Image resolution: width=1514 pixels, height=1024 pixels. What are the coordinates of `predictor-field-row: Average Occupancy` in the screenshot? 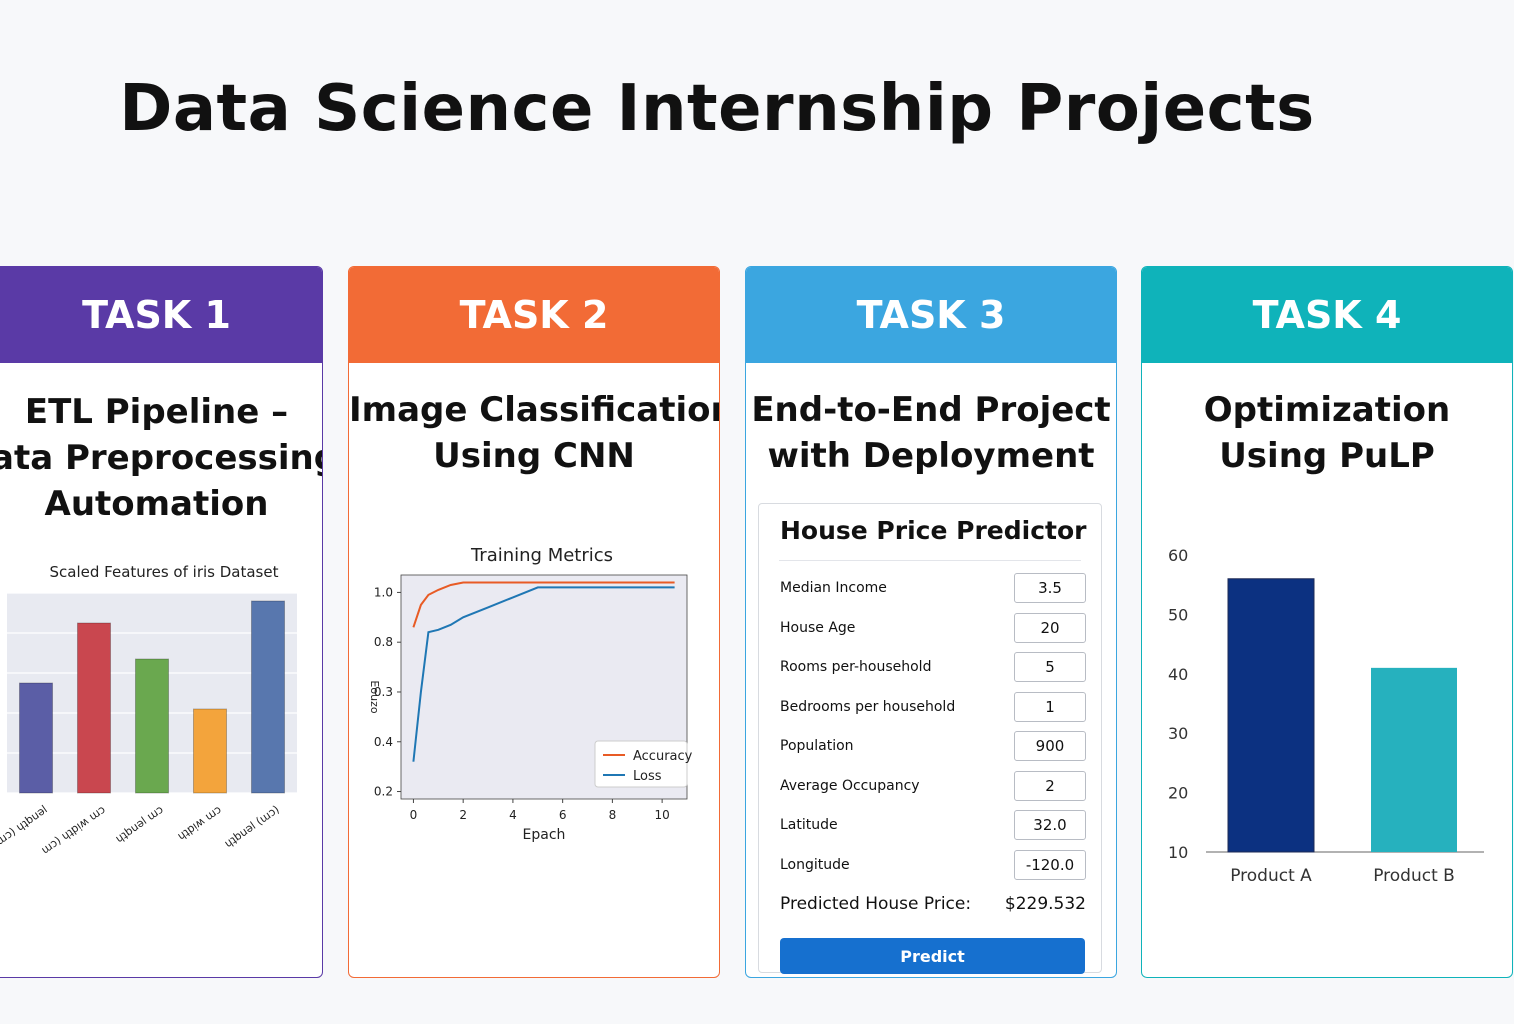 It's located at (933, 786).